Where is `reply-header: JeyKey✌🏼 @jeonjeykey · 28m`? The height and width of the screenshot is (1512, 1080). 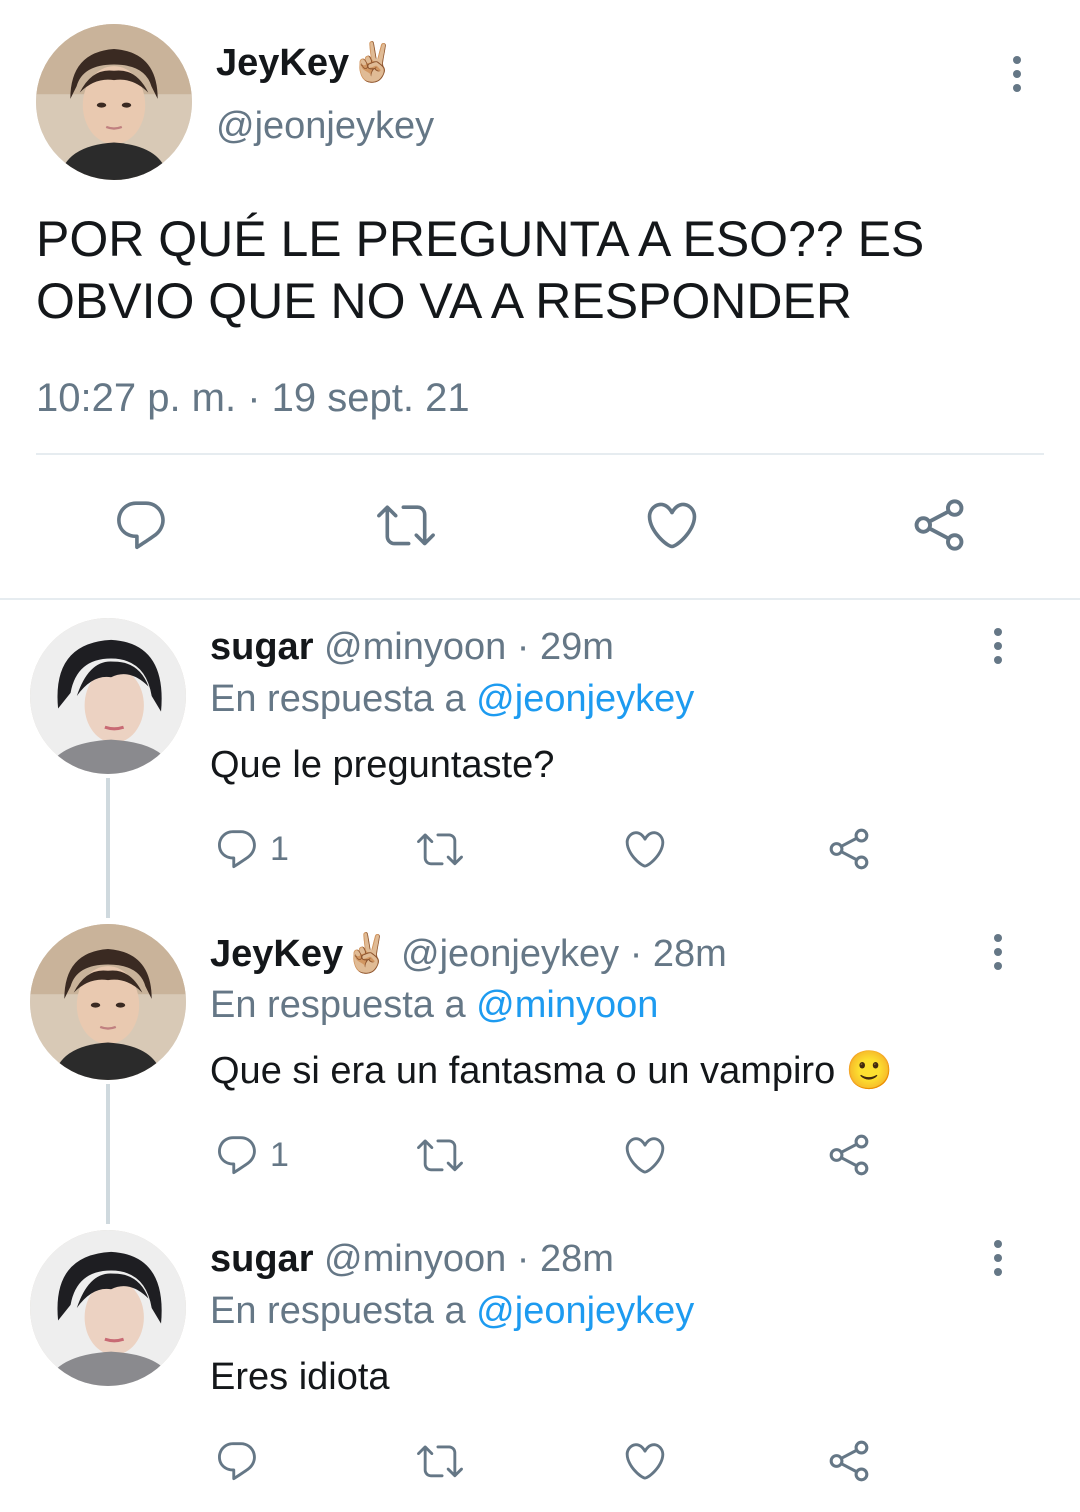
reply-header: JeyKey✌🏼 @jeonjeykey · 28m is located at coordinates (468, 953).